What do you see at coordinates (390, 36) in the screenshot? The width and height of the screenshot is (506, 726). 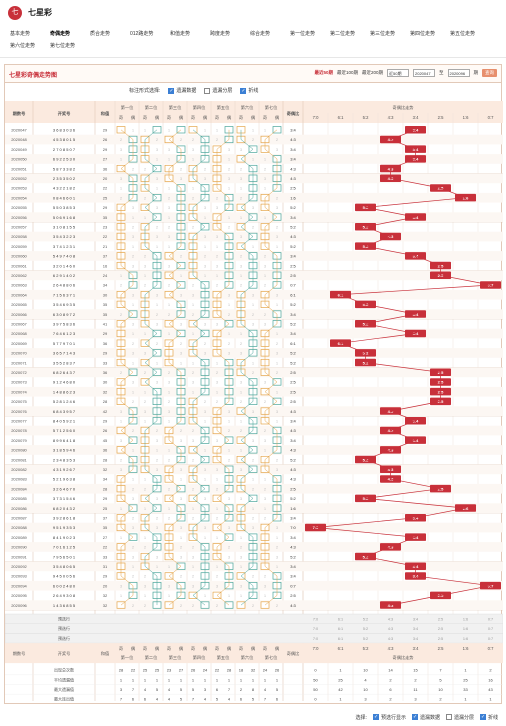 I see `nav-item-9: 第三位走势` at bounding box center [390, 36].